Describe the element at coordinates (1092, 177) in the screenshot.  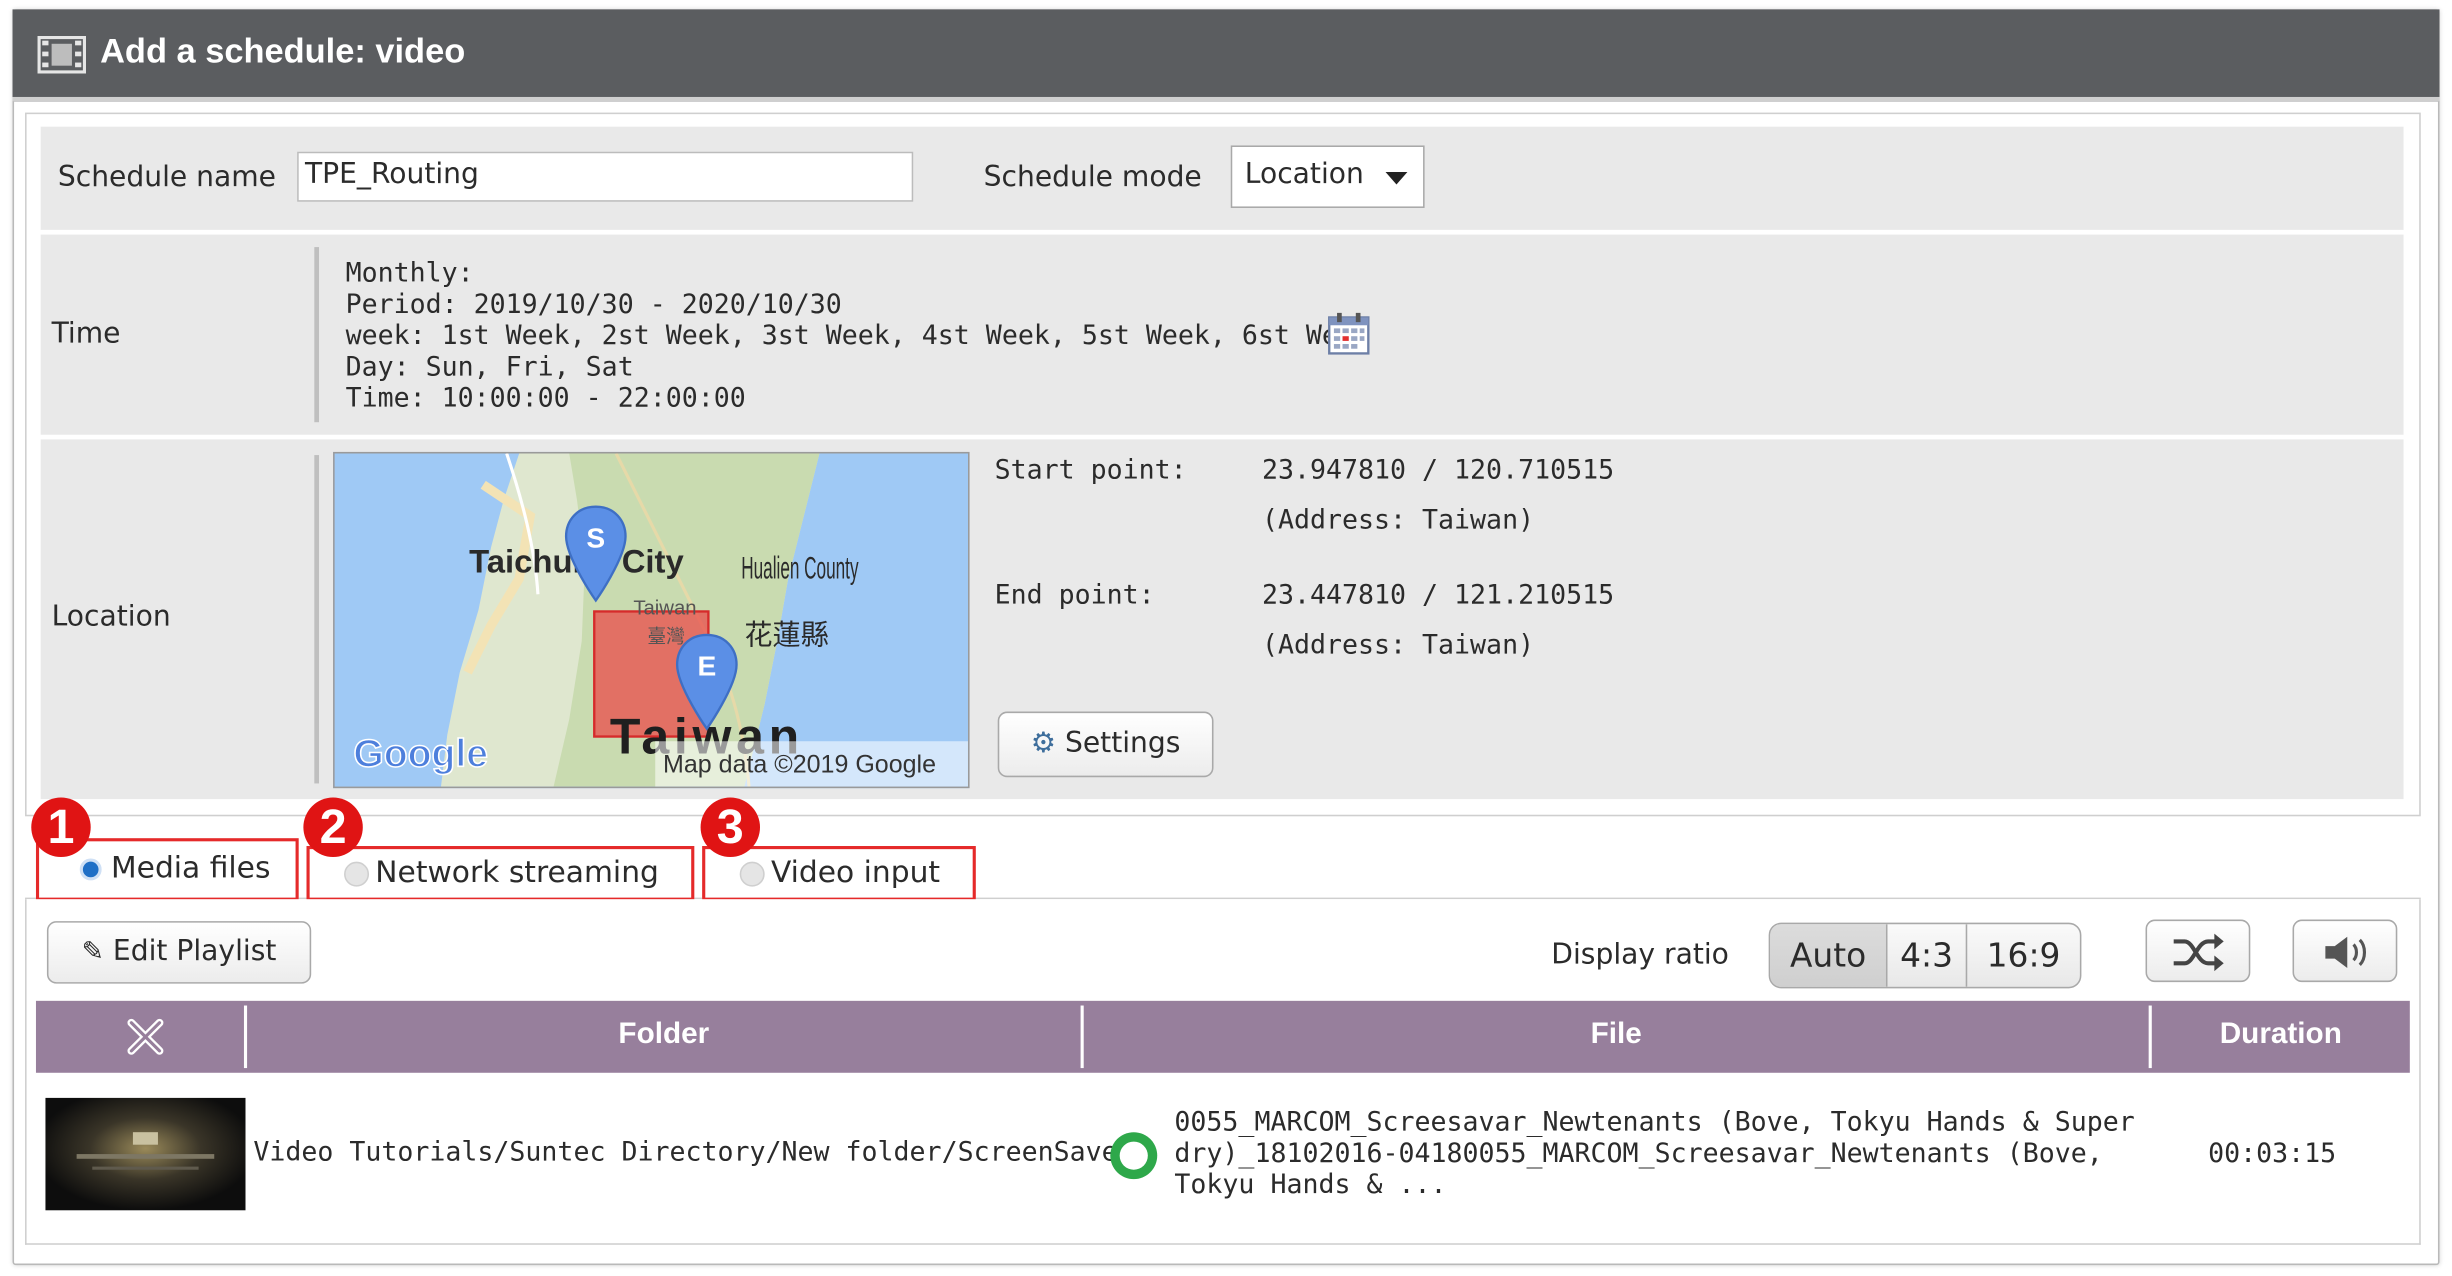
I see `schedule-mode-label: Schedule mode` at that location.